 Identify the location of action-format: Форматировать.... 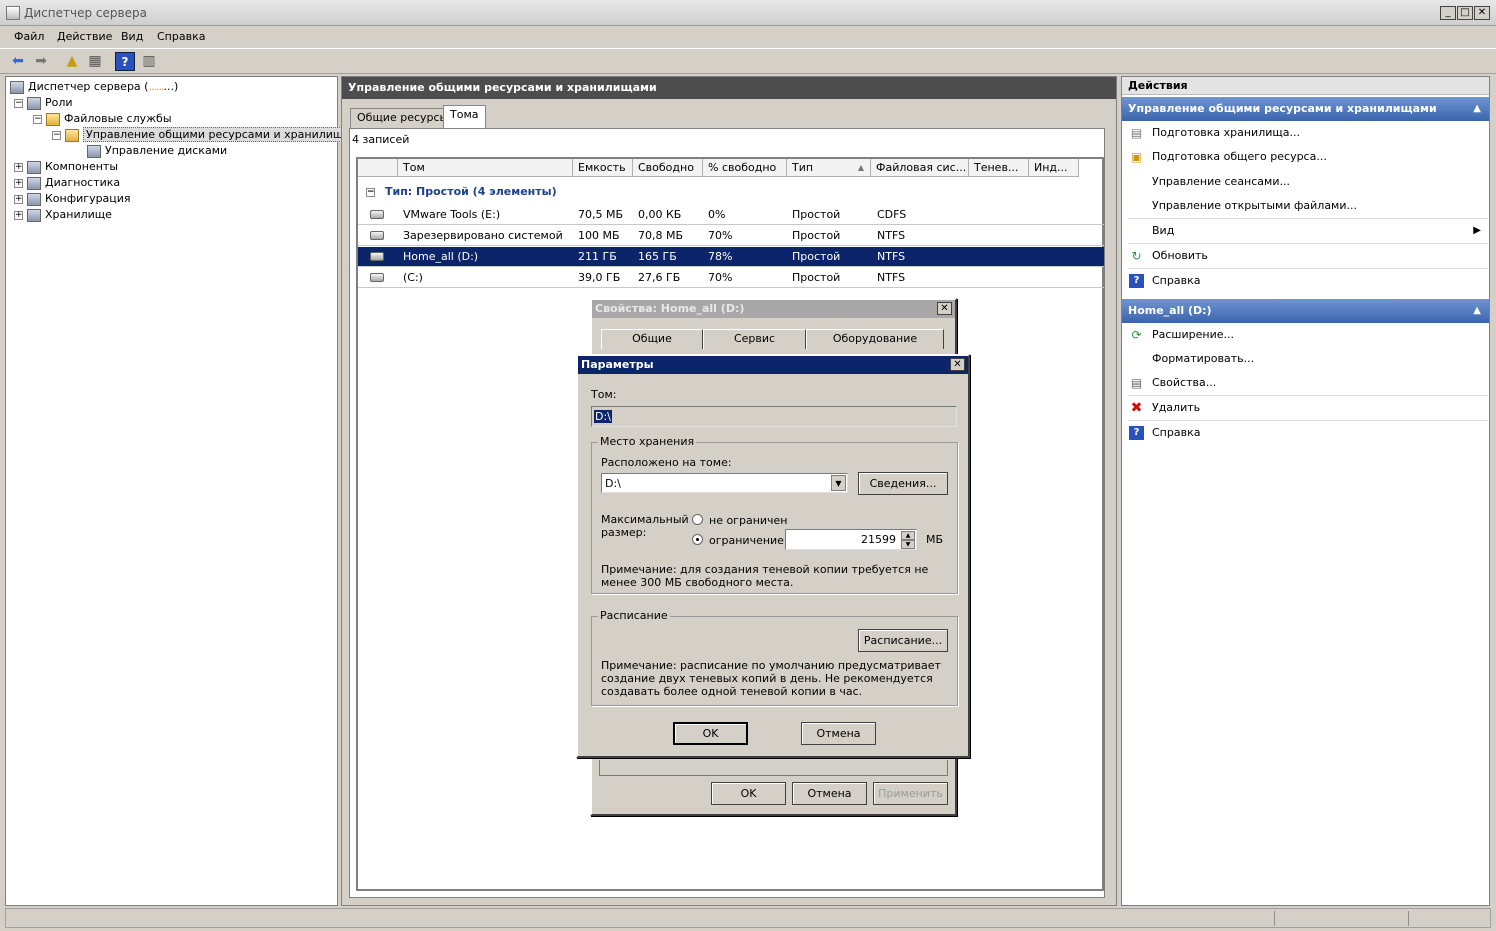
(1305, 359).